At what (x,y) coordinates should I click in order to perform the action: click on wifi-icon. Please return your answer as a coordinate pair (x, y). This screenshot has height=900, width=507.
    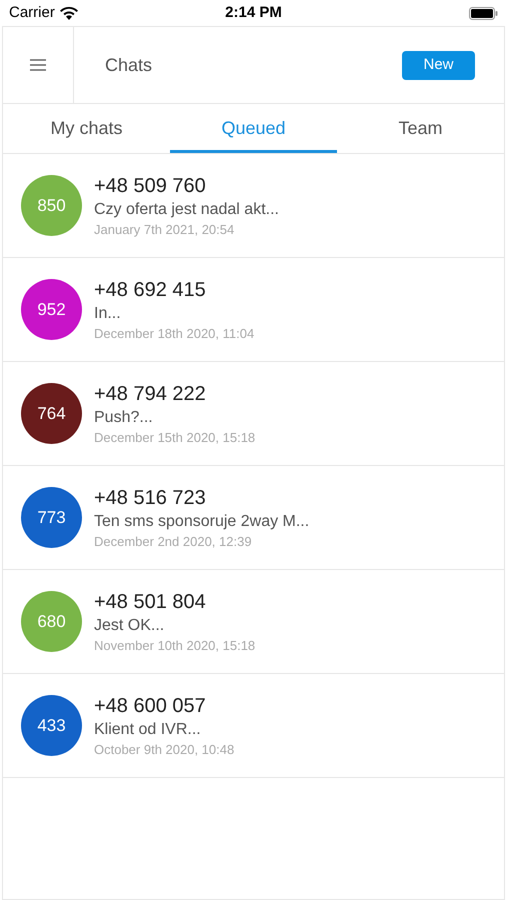
    Looking at the image, I should click on (69, 13).